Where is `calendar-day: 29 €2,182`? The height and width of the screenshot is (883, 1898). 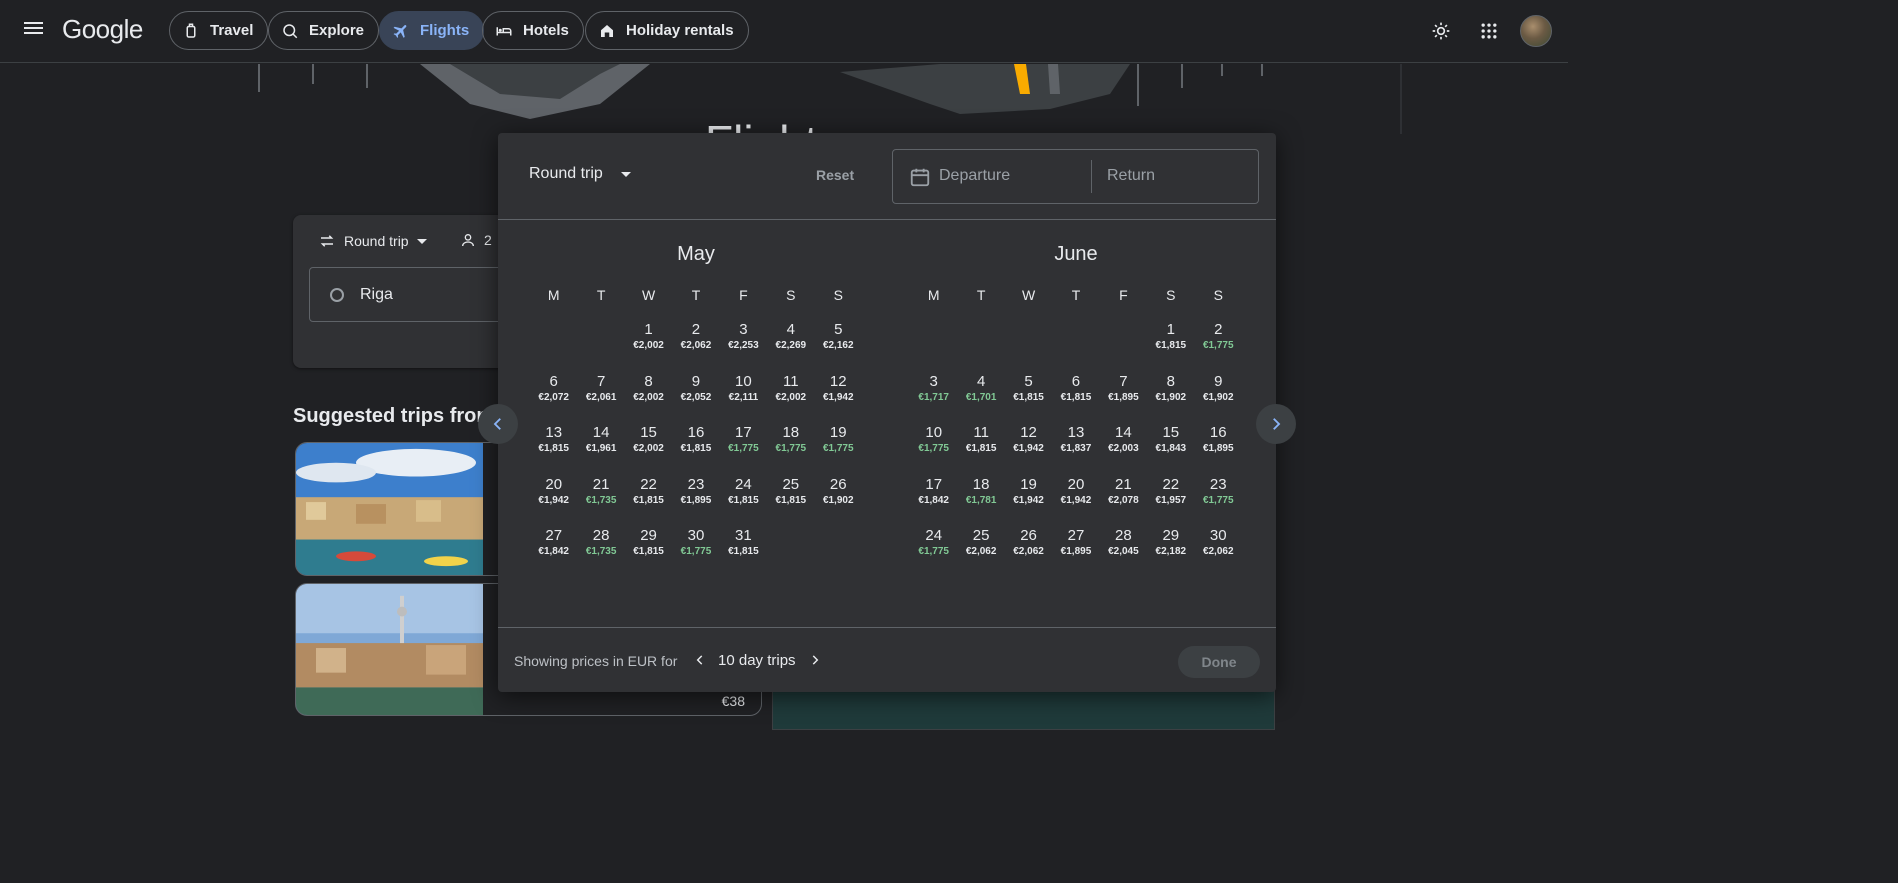 calendar-day: 29 €2,182 is located at coordinates (1170, 551).